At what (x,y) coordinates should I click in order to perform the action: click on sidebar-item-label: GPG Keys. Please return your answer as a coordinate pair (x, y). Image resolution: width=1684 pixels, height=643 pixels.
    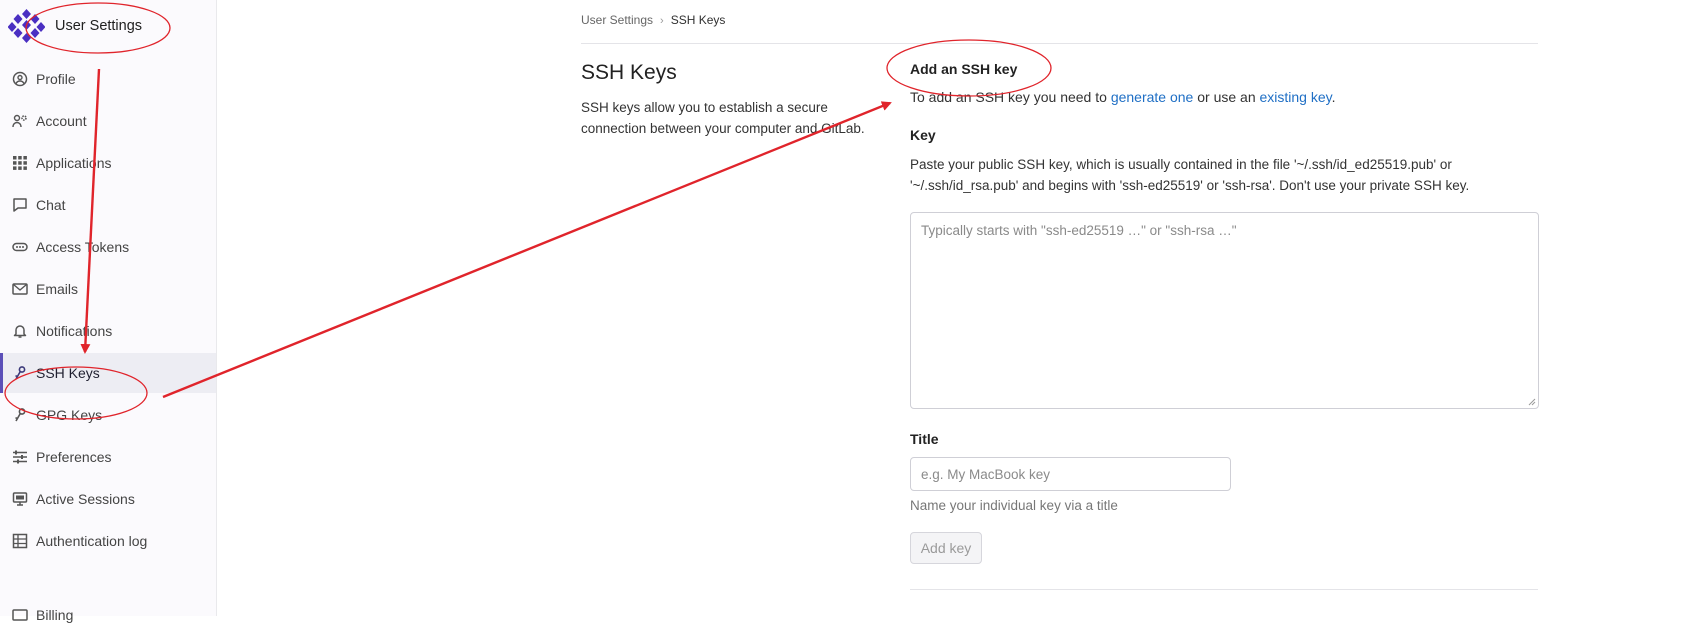
    Looking at the image, I should click on (69, 415).